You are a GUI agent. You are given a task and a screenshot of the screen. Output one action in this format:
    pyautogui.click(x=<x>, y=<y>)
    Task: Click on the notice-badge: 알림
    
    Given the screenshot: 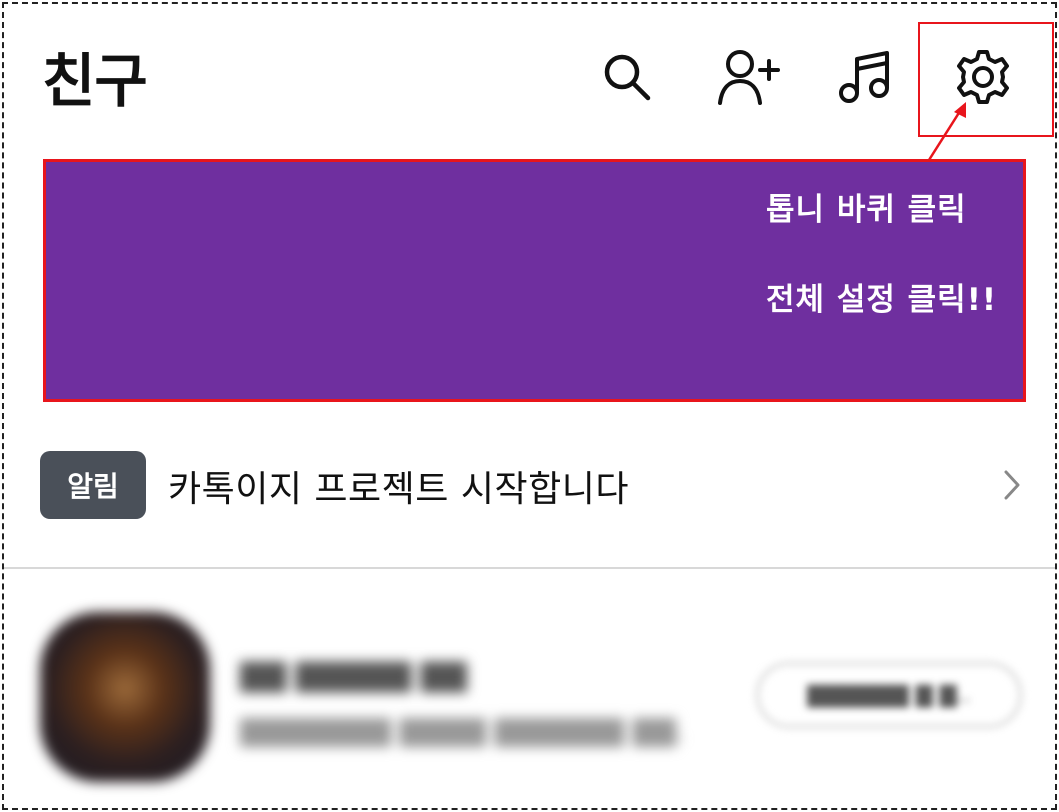 What is the action you would take?
    pyautogui.click(x=93, y=485)
    